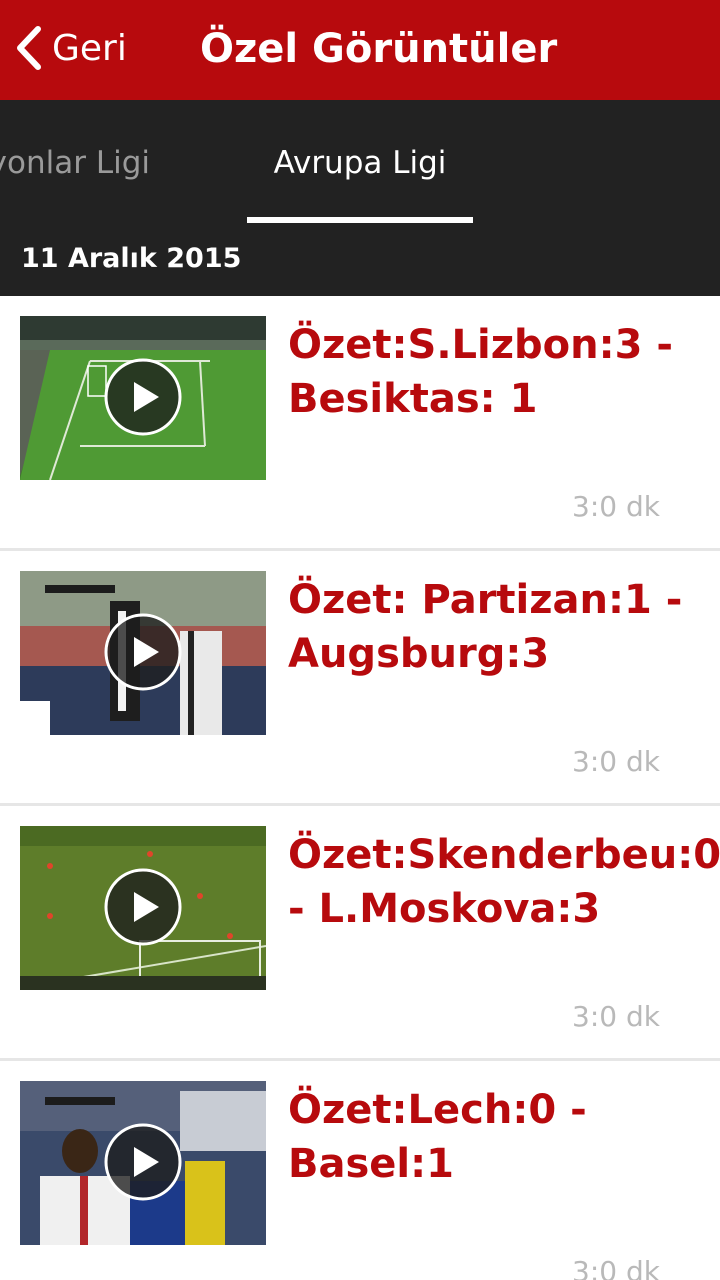 The image size is (720, 1280). I want to click on back-button: Geri, so click(70, 48).